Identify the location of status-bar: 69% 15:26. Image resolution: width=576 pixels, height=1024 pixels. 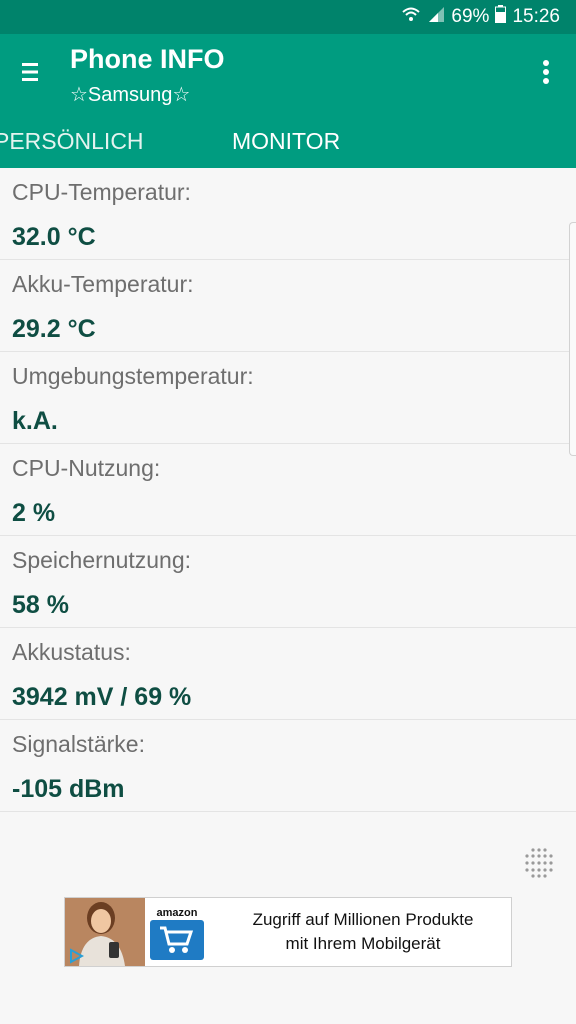
(288, 17).